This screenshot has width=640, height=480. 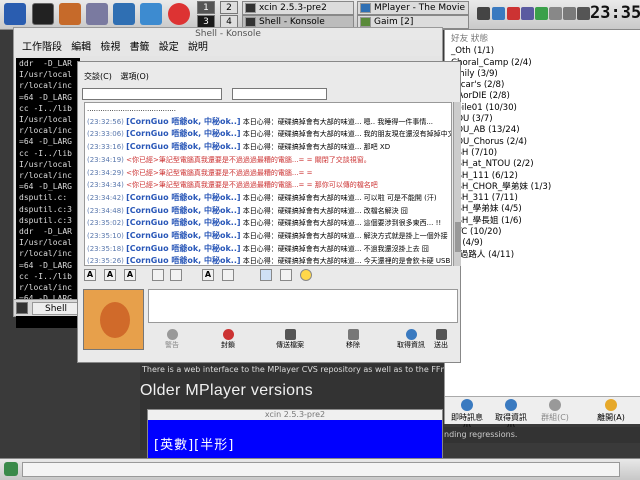 I want to click on message-time: (23:35:18), so click(x=105, y=248).